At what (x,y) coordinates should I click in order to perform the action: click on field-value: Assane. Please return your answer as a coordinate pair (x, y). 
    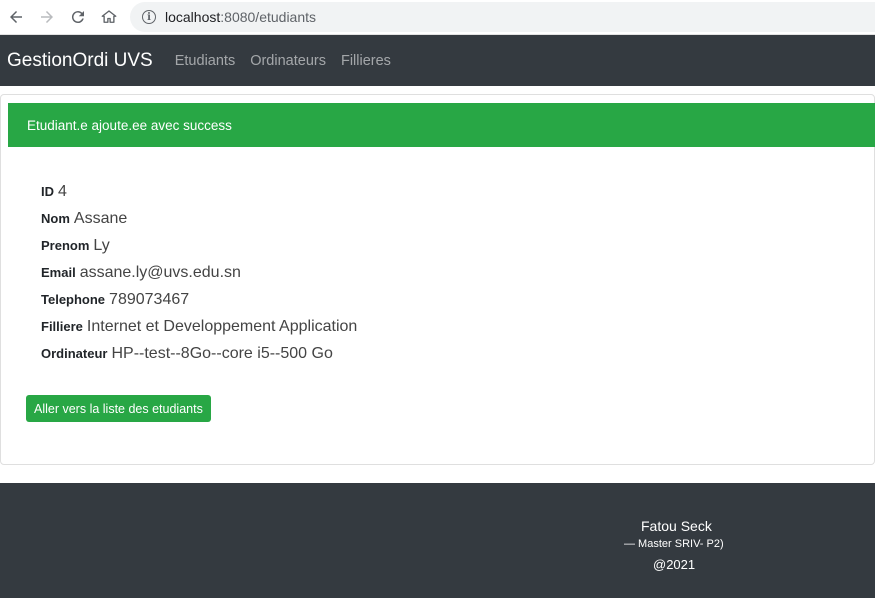
    Looking at the image, I should click on (100, 218).